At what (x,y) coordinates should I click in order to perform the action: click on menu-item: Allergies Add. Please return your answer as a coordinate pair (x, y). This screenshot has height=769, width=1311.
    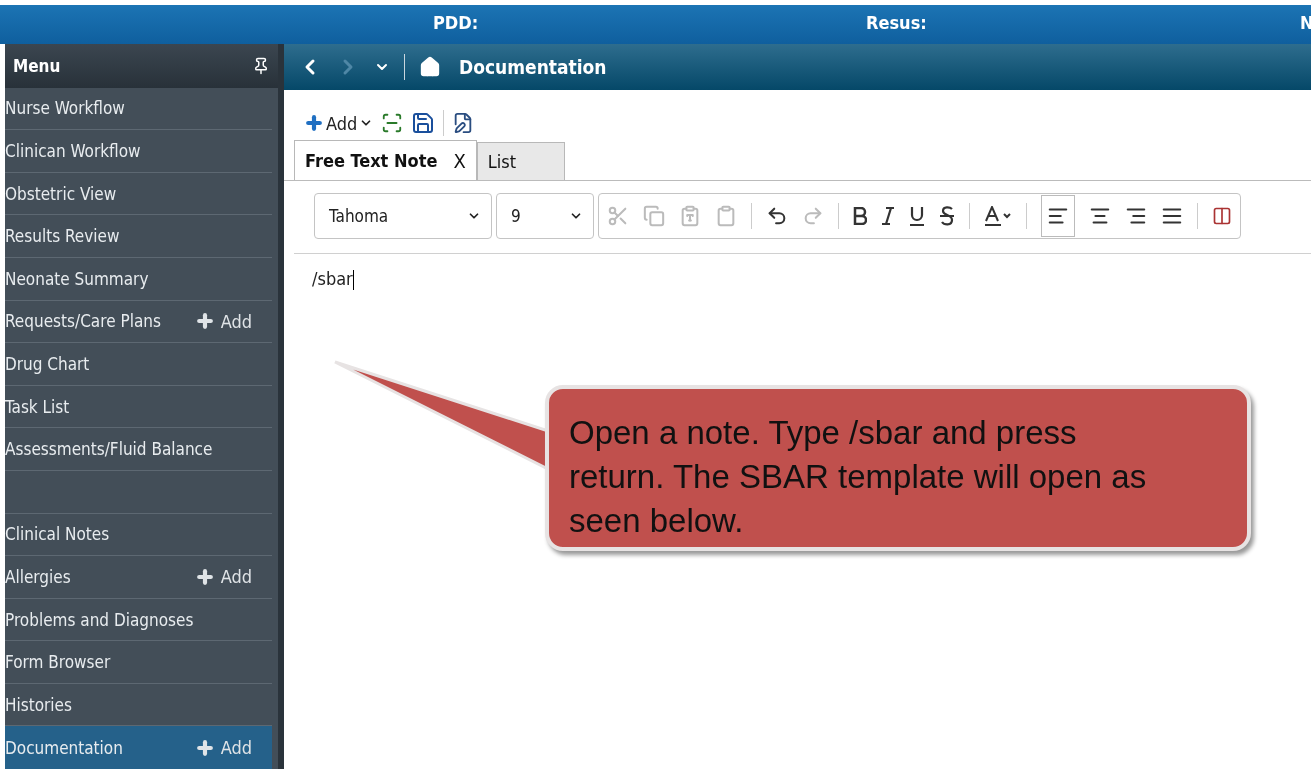
    Looking at the image, I should click on (138, 577).